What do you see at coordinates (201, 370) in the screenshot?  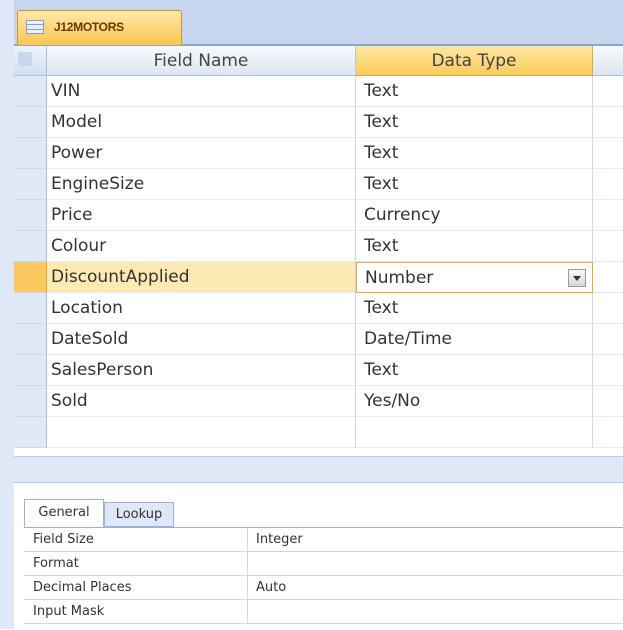 I see `field-name-cell: SalesPerson` at bounding box center [201, 370].